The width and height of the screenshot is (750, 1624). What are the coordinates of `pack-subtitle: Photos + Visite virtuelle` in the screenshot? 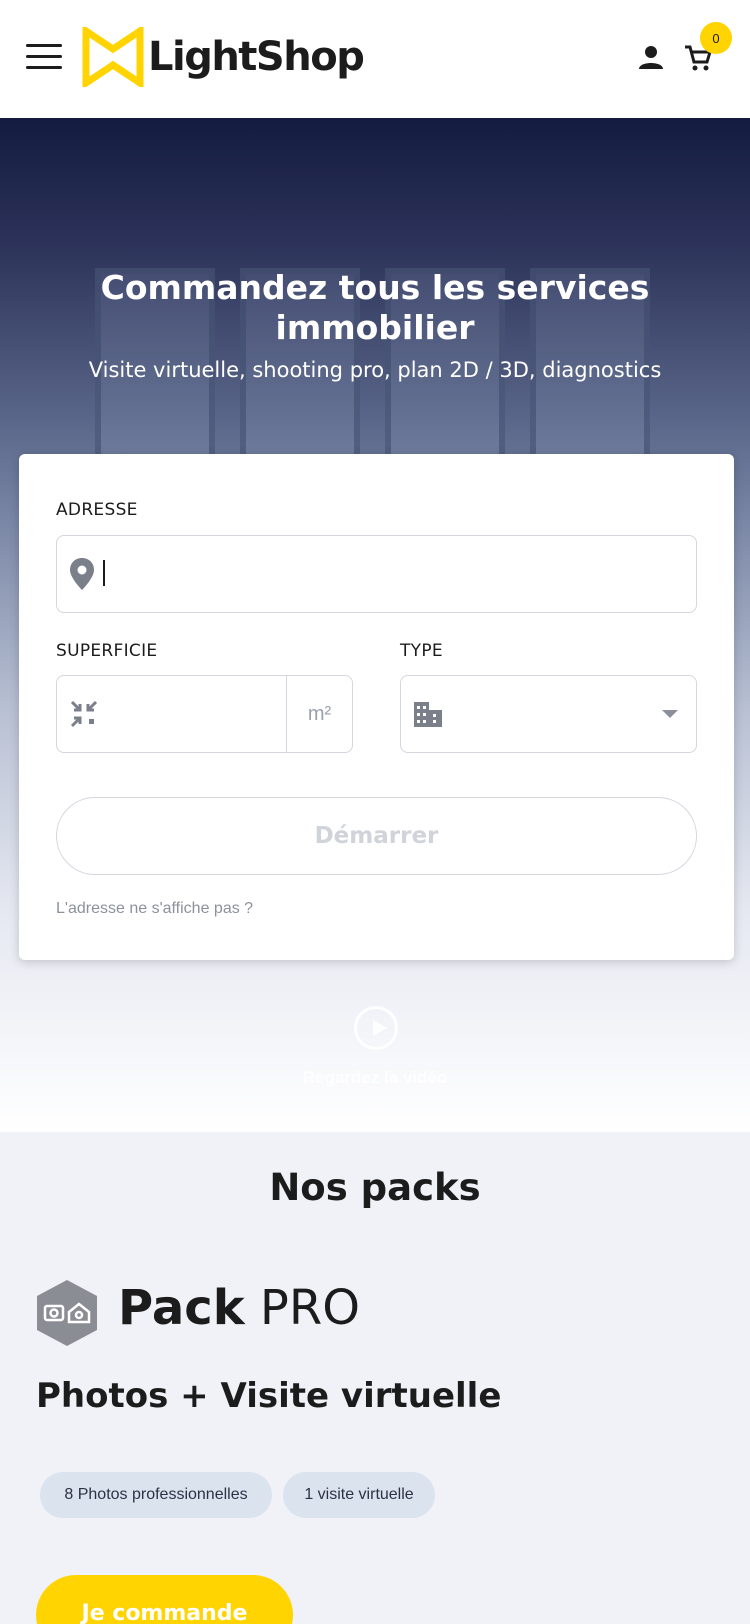 It's located at (269, 1396).